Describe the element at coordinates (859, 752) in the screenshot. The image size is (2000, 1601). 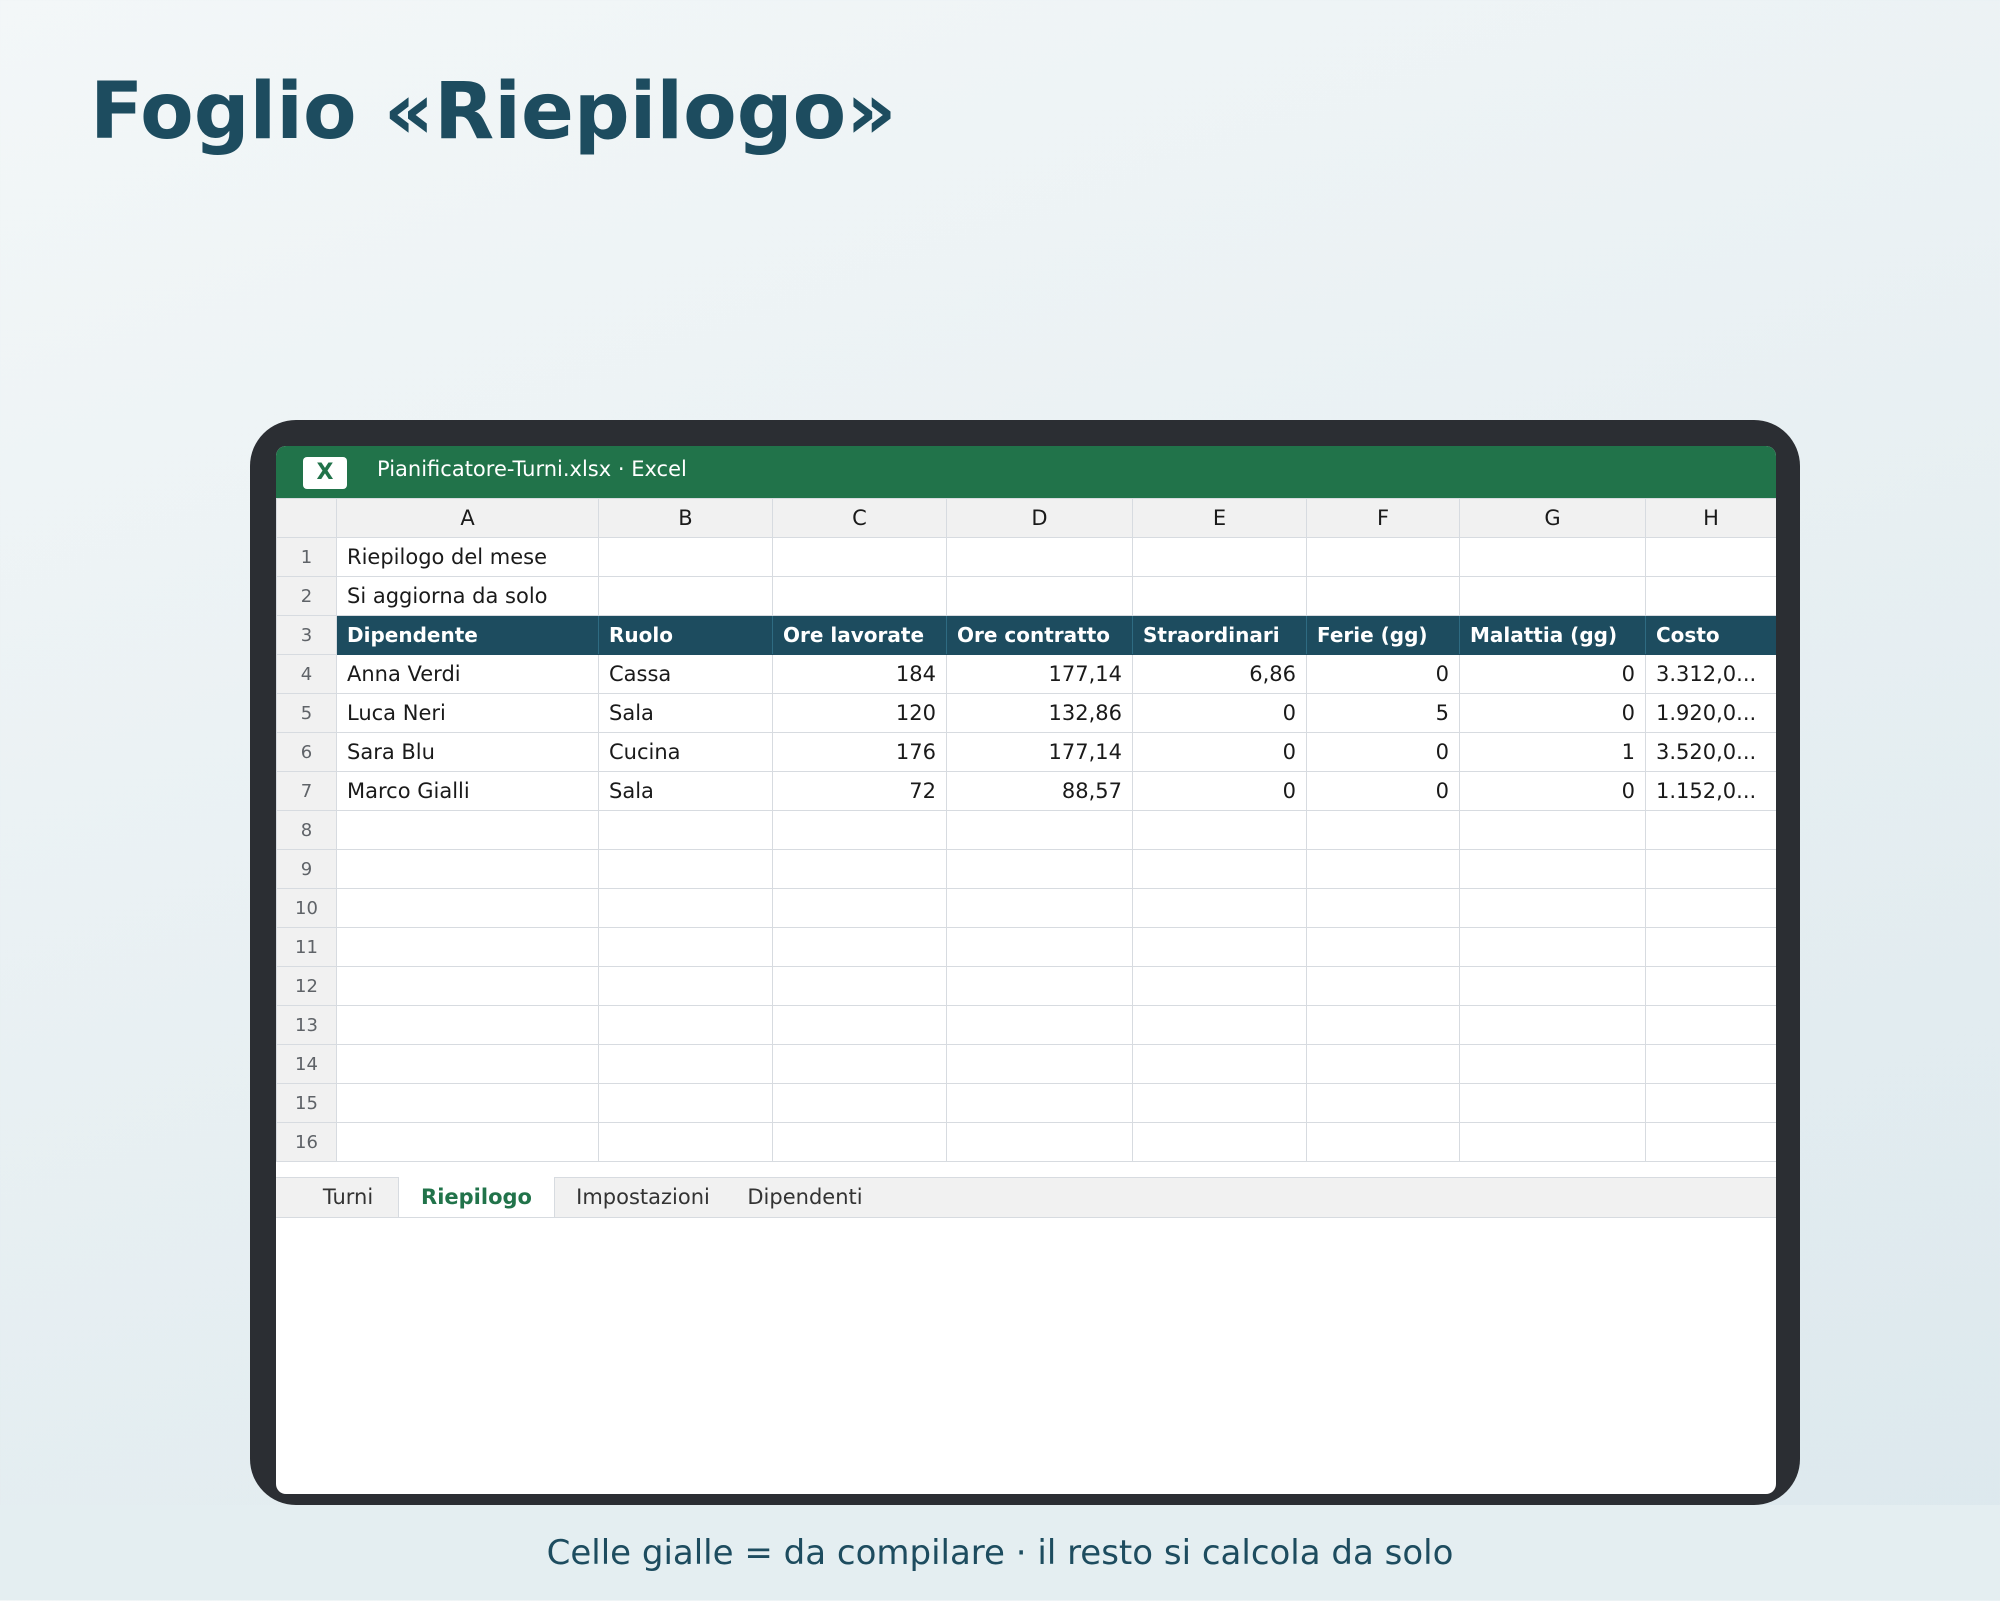
I see `cell-ore-lavorate: 176` at that location.